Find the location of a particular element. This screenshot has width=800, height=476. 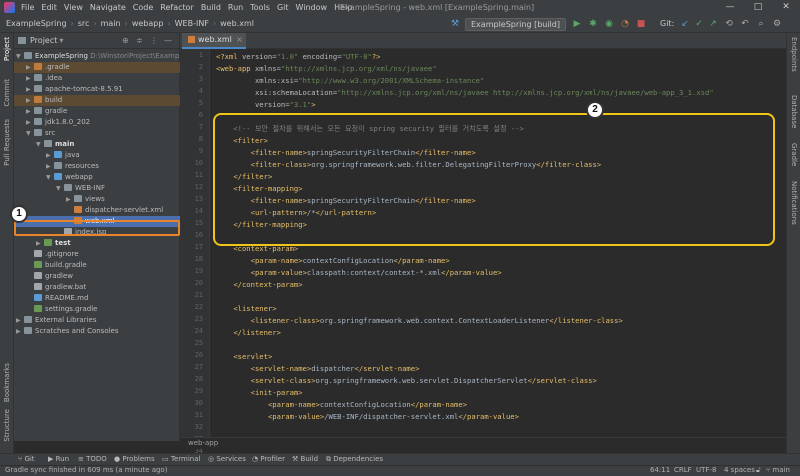

tool-tab-bookmarks: Bookmarks is located at coordinates (7, 382).